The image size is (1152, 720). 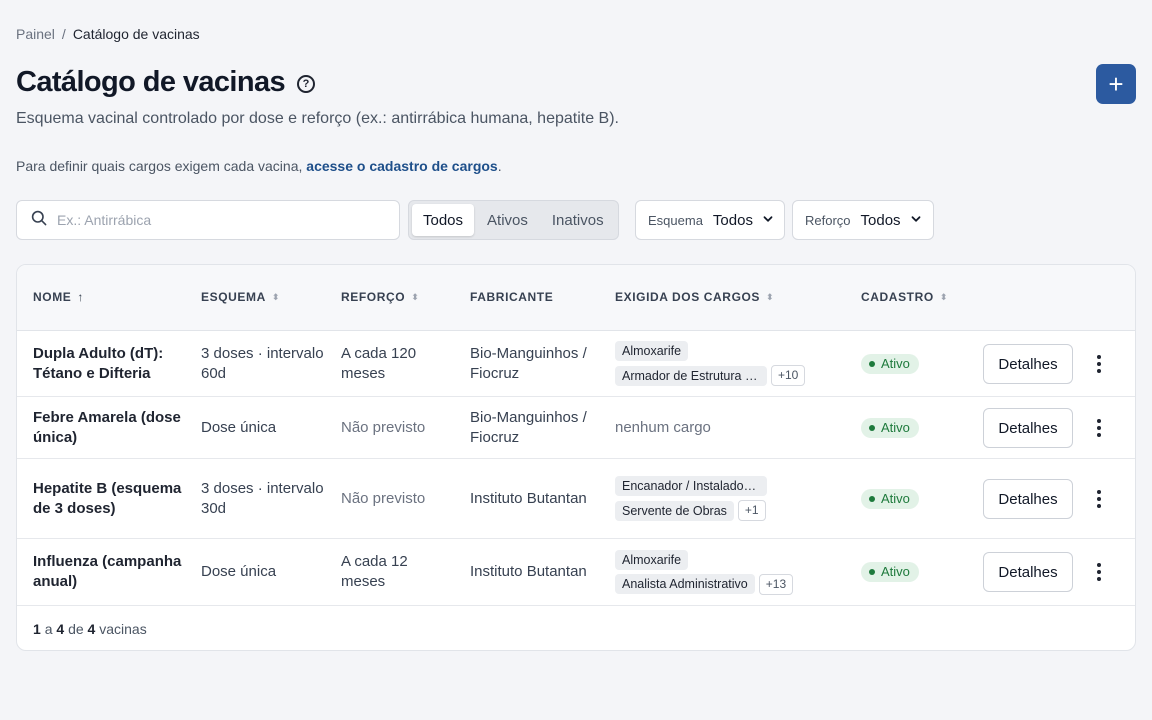 I want to click on vaccine-name: Hepatite B (esquema de 3 doses), so click(x=107, y=498).